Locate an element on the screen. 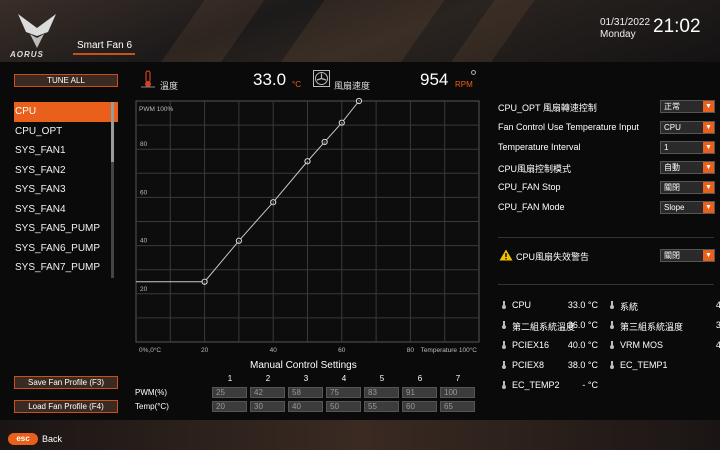  setting-select: 自動 ▼ is located at coordinates (687, 167).